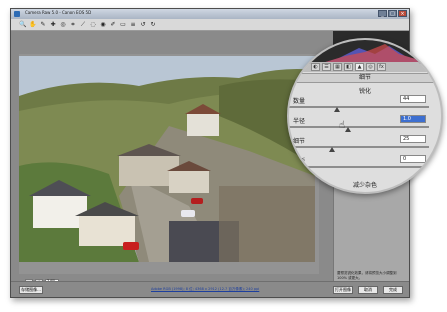  Describe the element at coordinates (43, 25) in the screenshot. I see `eyedropper-icon: ✎` at that location.